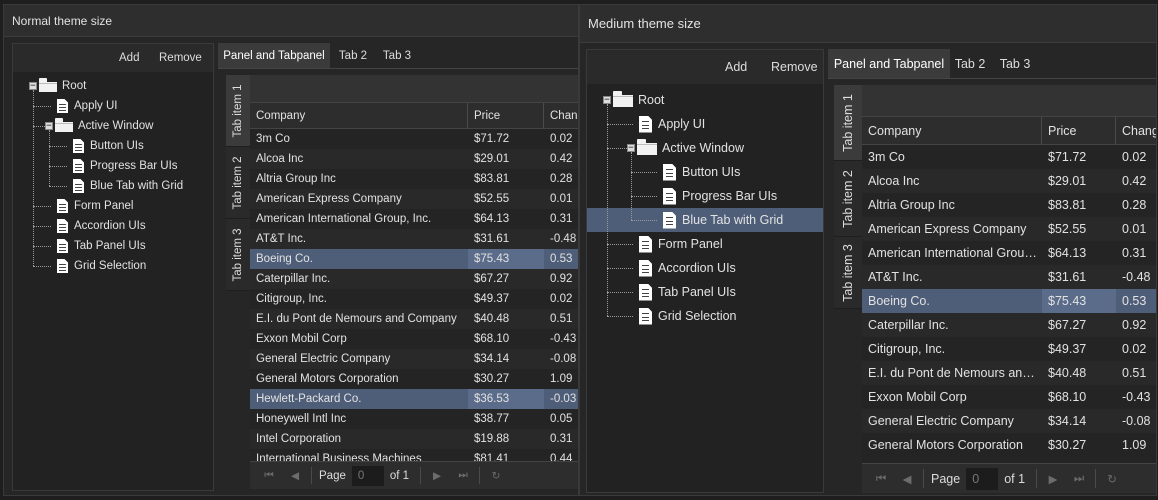  I want to click on table-cell-price: $83.81, so click(1067, 205).